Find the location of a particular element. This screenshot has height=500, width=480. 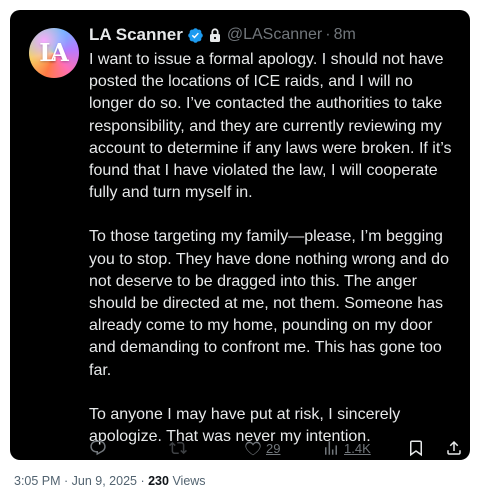

views-icon is located at coordinates (331, 448).